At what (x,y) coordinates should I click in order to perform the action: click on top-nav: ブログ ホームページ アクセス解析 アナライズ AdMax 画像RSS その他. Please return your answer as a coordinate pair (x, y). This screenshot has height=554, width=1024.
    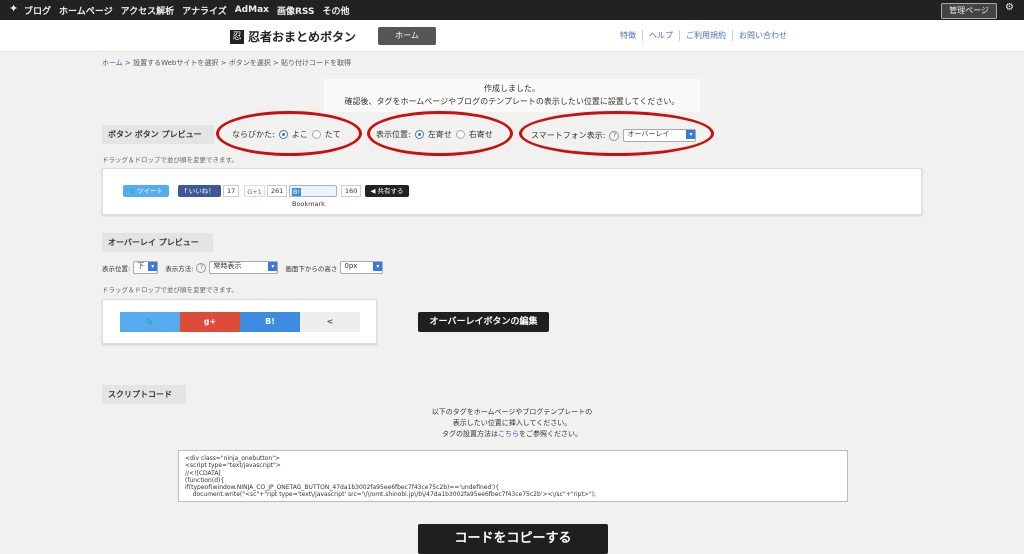
    Looking at the image, I should click on (186, 10).